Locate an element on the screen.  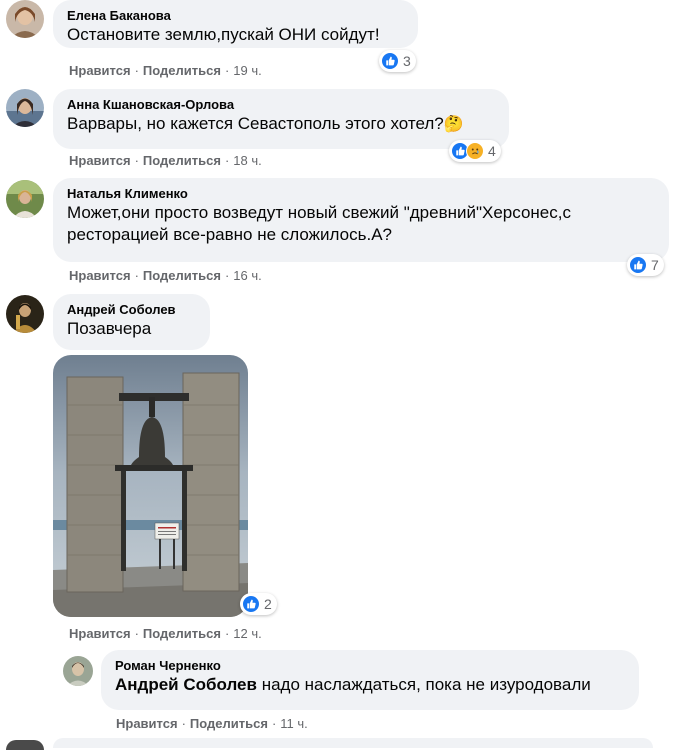
mention-link: Андрей Соболев is located at coordinates (186, 684).